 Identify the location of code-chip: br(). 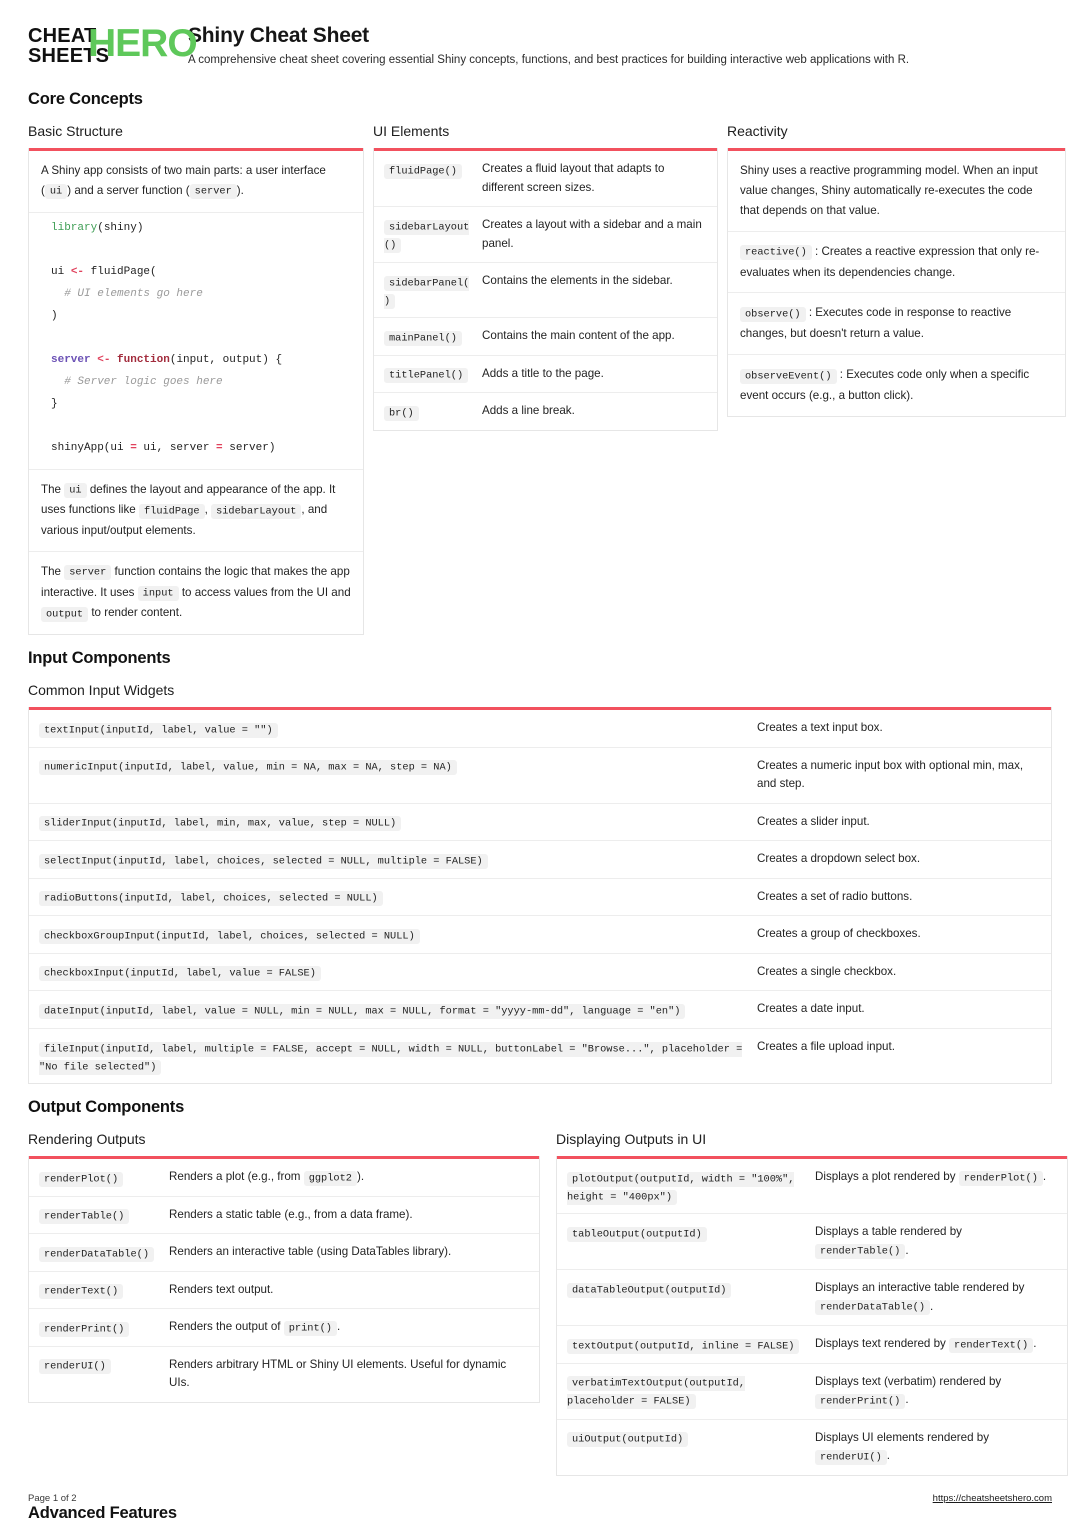
(401, 413).